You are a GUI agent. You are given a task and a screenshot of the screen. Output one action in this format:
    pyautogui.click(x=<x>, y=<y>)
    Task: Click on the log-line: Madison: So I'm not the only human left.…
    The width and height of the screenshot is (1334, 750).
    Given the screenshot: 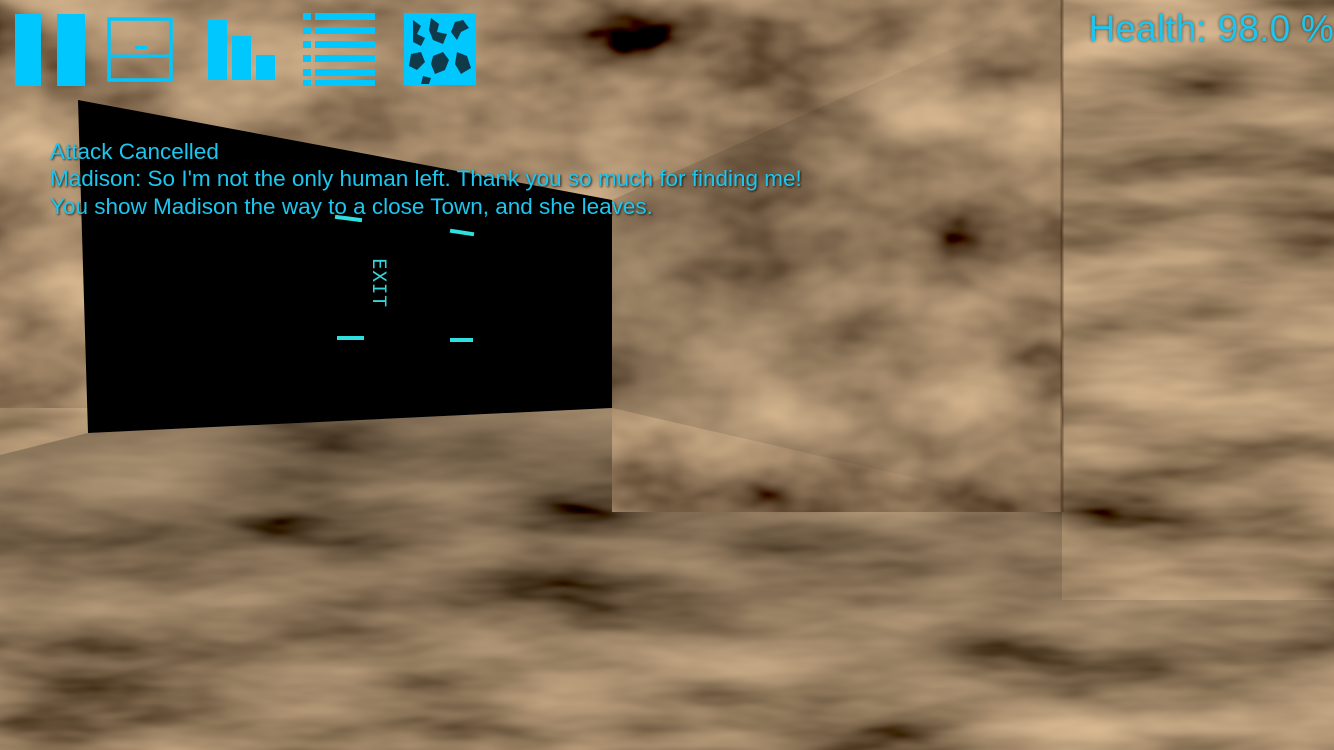 What is the action you would take?
    pyautogui.click(x=426, y=179)
    